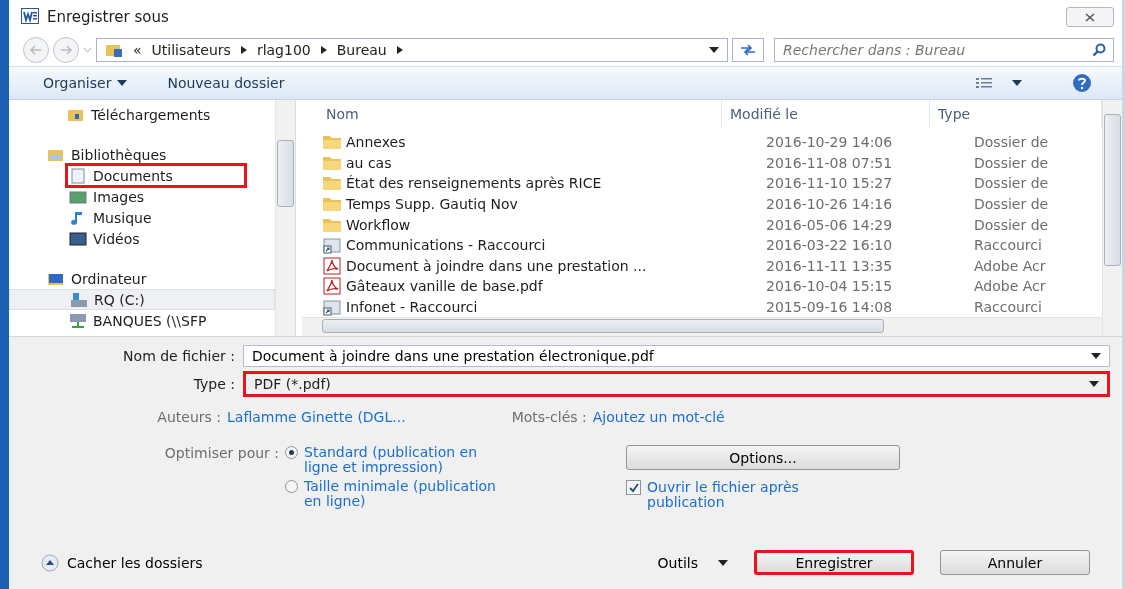 The width and height of the screenshot is (1125, 589). What do you see at coordinates (142, 114) in the screenshot?
I see `nav-item: Téléchargements` at bounding box center [142, 114].